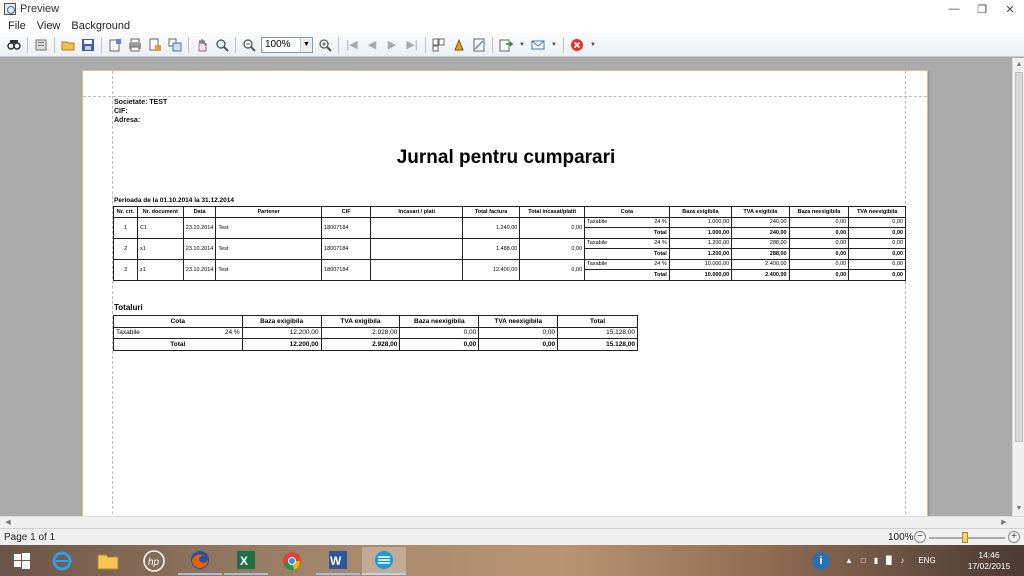 The image size is (1024, 576). What do you see at coordinates (1014, 537) in the screenshot?
I see `zoom-plus-button: +` at bounding box center [1014, 537].